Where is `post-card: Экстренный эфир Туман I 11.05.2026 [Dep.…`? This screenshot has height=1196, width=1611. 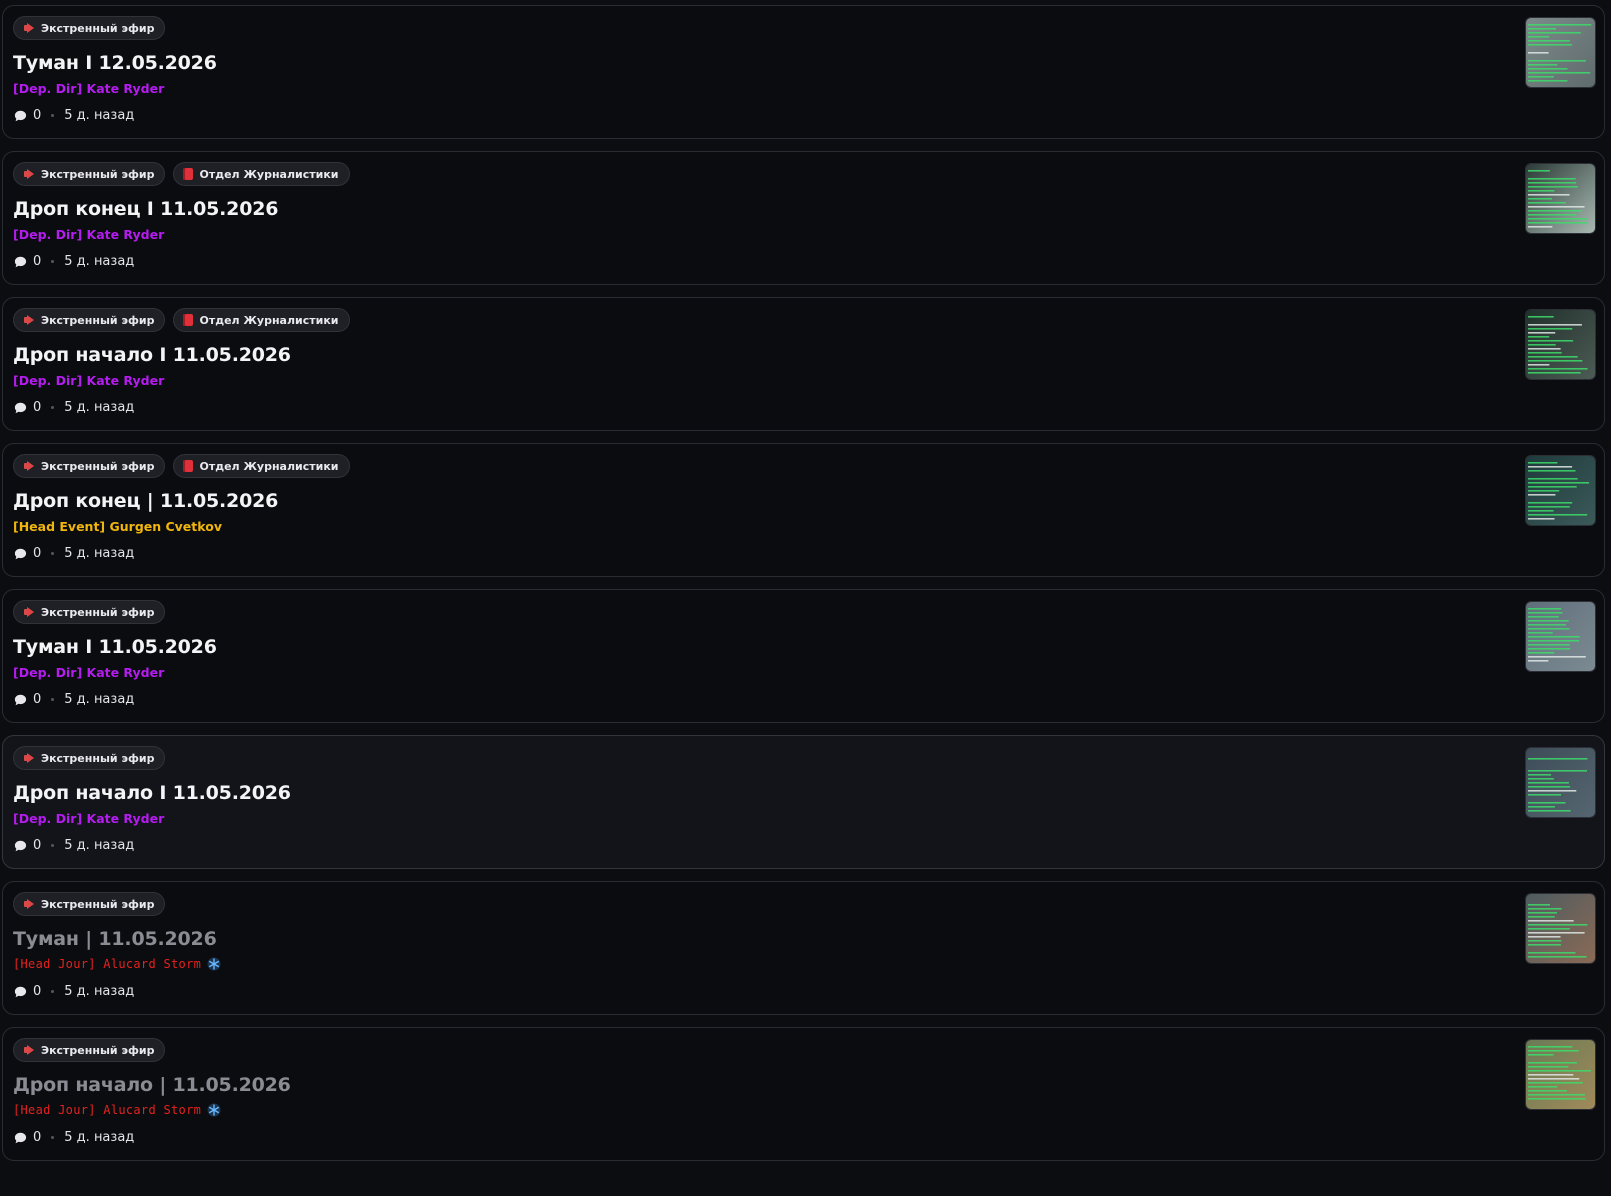 post-card: Экстренный эфир Туман I 11.05.2026 [Dep.… is located at coordinates (803, 656).